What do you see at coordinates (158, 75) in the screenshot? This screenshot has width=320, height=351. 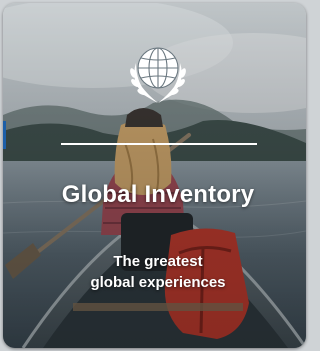 I see `un-globe-laurel-icon` at bounding box center [158, 75].